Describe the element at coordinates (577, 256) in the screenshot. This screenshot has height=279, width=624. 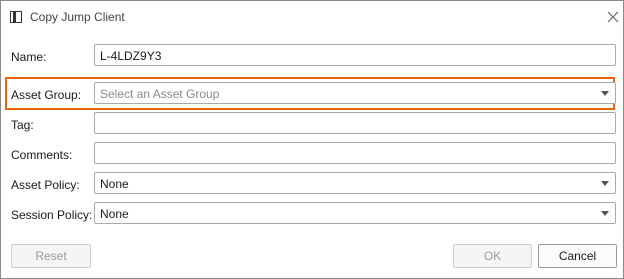
I see `cancel-button: Cancel` at that location.